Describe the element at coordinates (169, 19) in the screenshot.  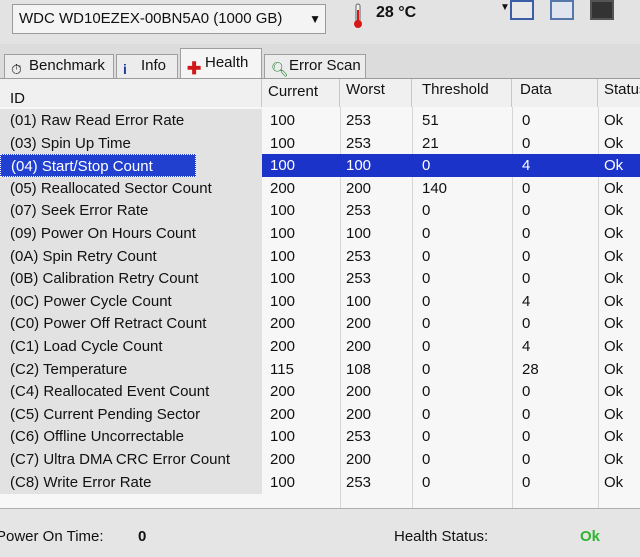
I see `drive-select: WDC WD10EZEX-00BN5A0 (1000 GB) ▼` at that location.